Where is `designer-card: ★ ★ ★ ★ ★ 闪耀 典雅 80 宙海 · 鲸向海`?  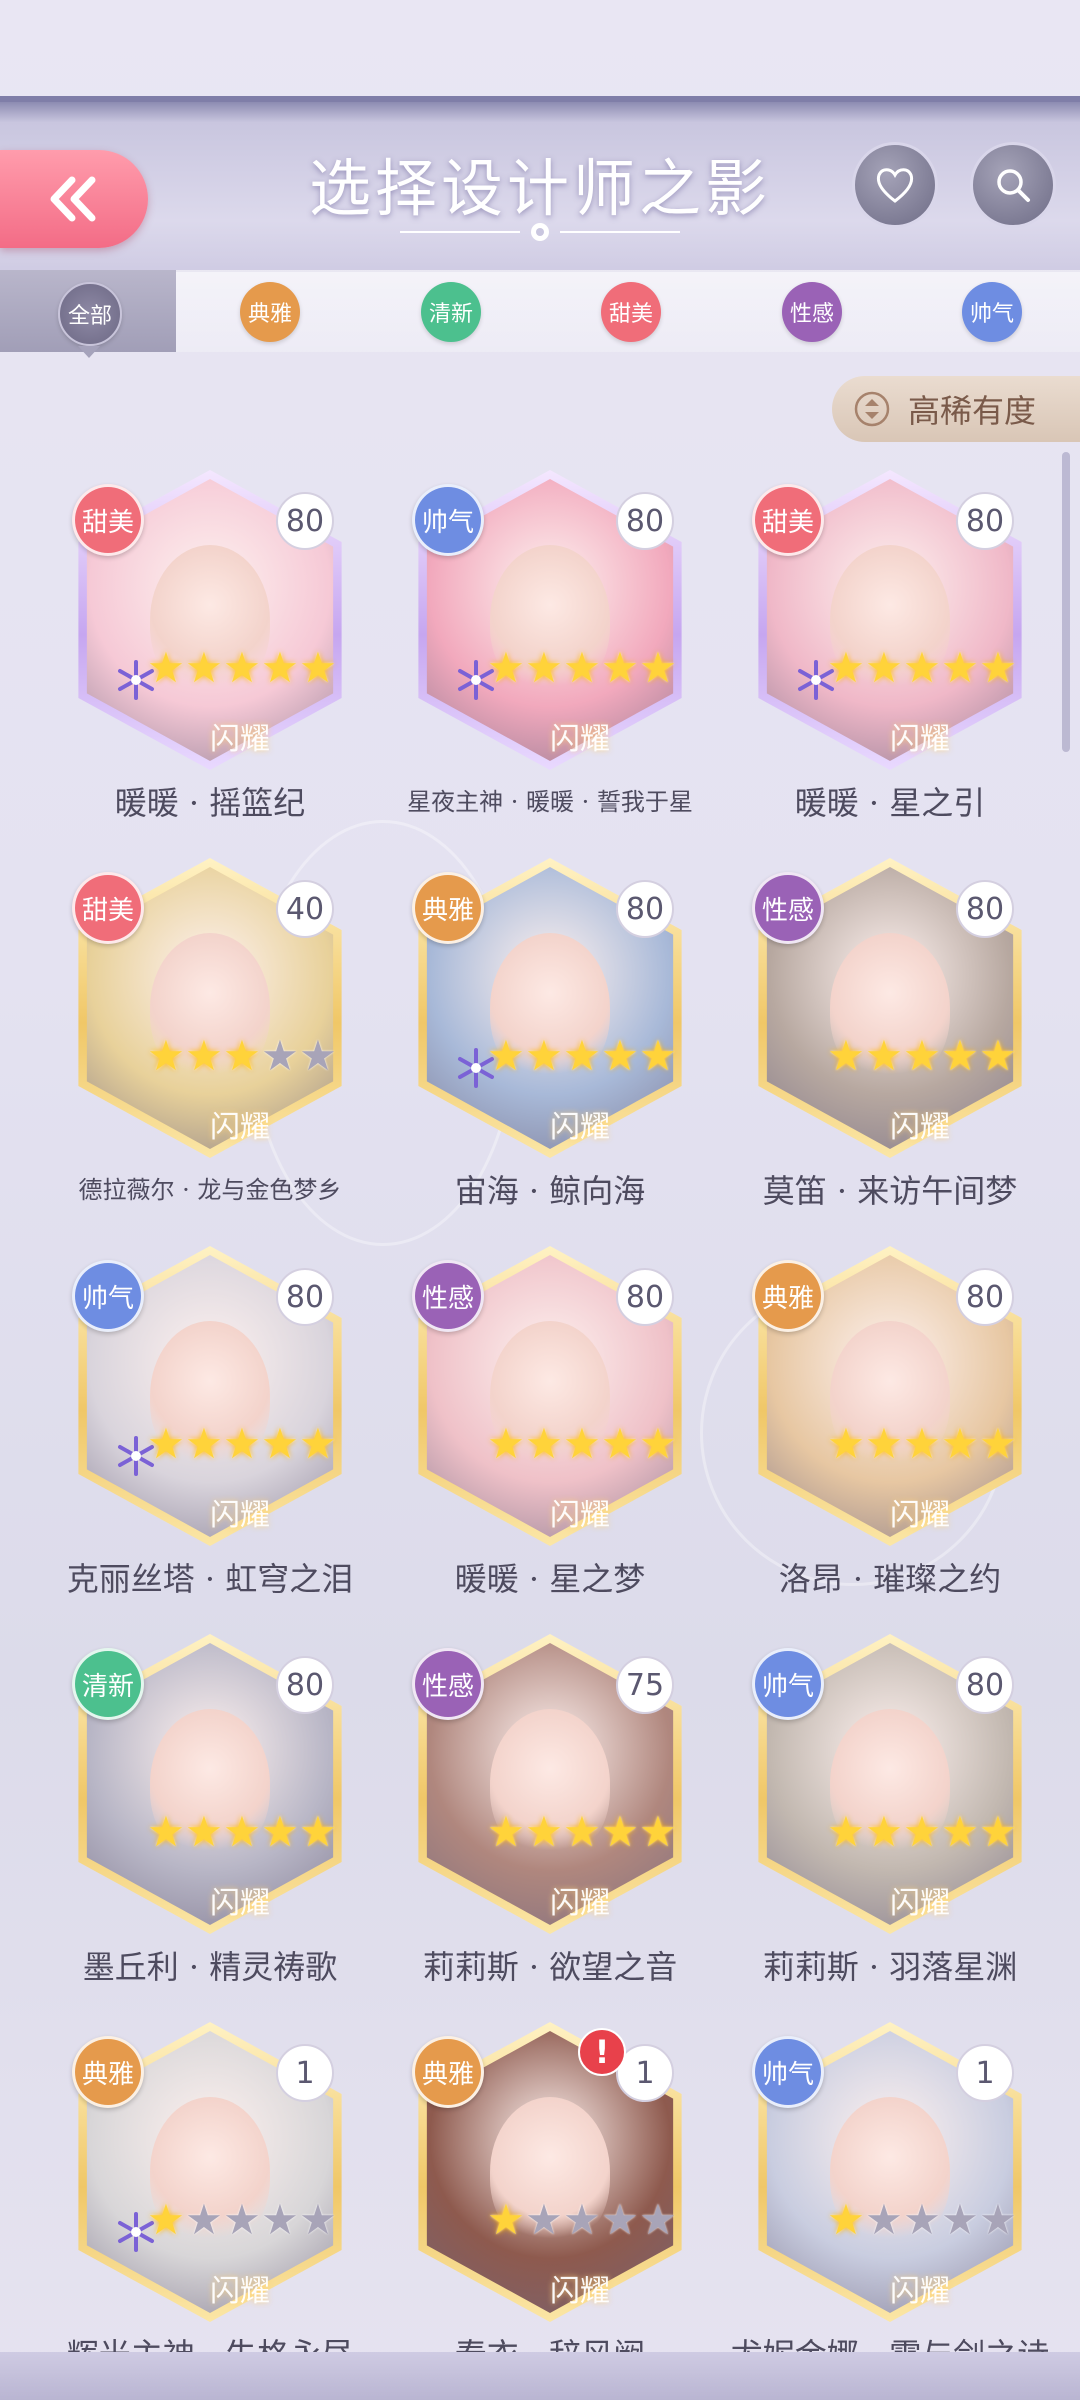
designer-card: ★ ★ ★ ★ ★ 闪耀 典雅 80 宙海 · 鲸向海 is located at coordinates (550, 1034).